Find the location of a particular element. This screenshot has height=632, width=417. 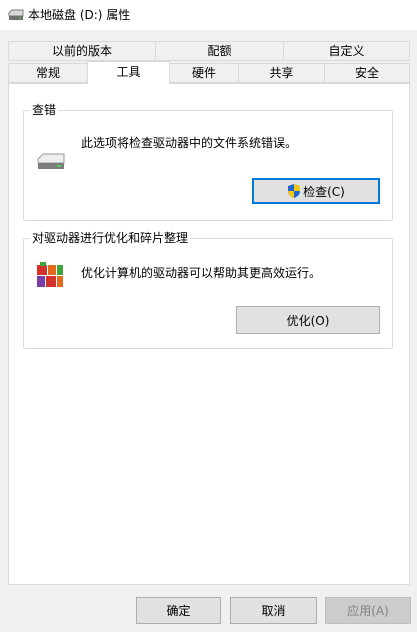

optimize-button: 优化(O) is located at coordinates (308, 320).